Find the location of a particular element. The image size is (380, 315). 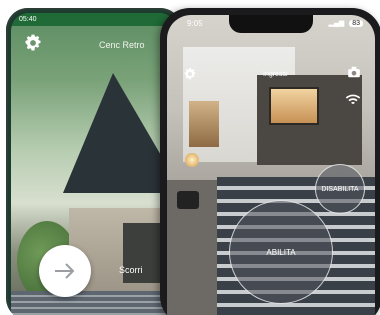

swipe-button is located at coordinates (65, 271).